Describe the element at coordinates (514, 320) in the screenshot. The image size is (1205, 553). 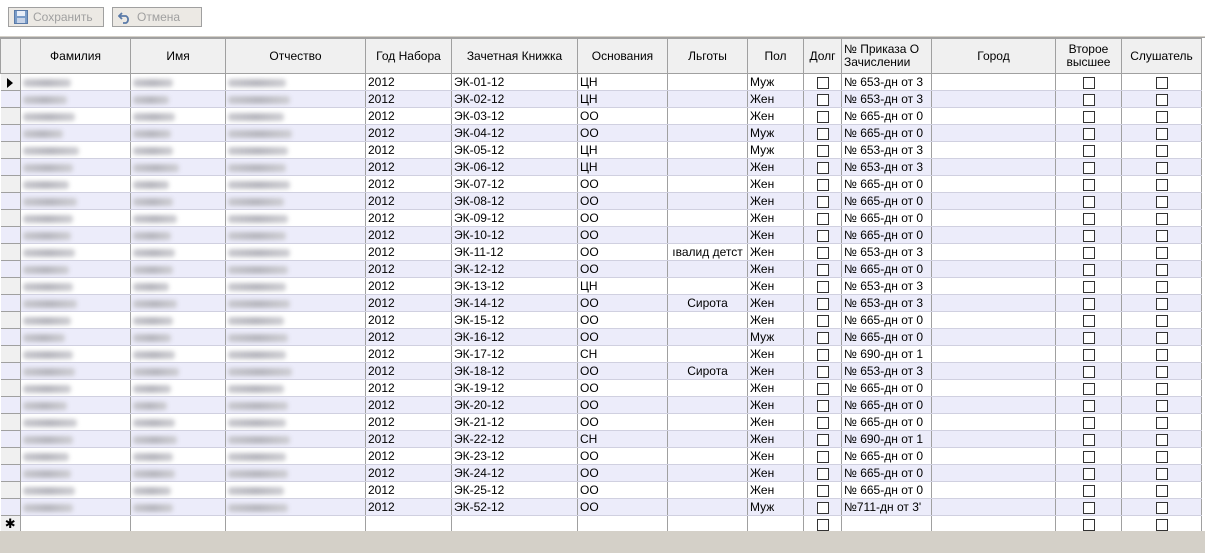
I see `cell-zachetka: ЭК-15-12` at that location.